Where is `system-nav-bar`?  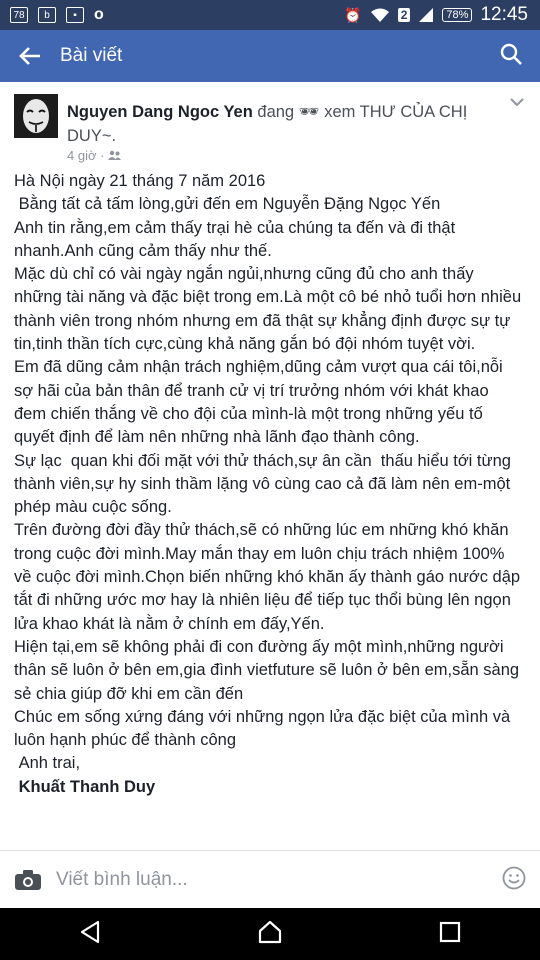
system-nav-bar is located at coordinates (270, 934).